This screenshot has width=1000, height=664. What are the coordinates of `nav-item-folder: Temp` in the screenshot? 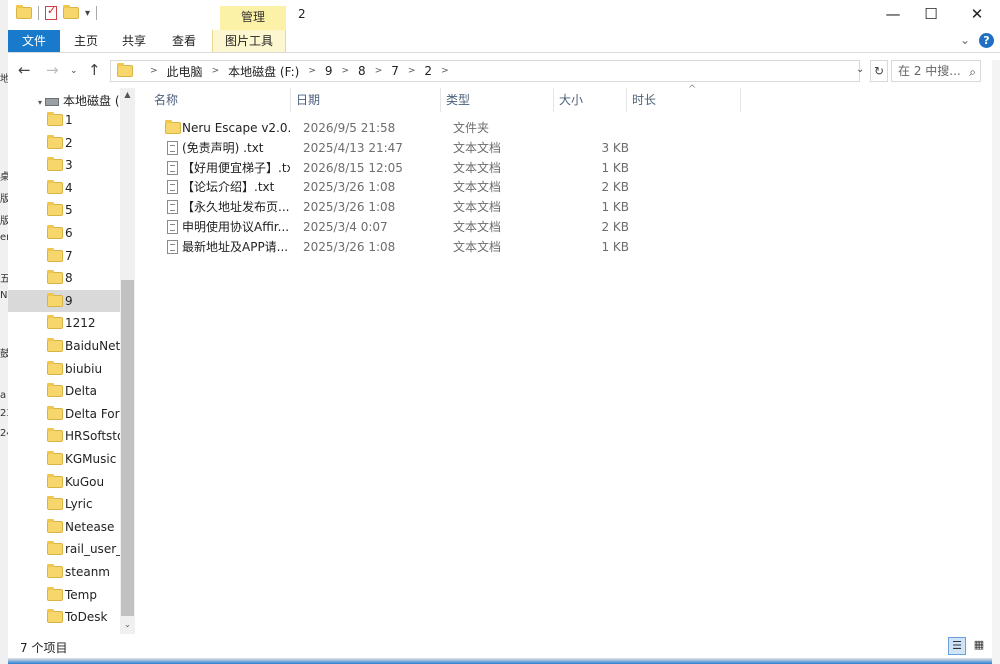 It's located at (64, 595).